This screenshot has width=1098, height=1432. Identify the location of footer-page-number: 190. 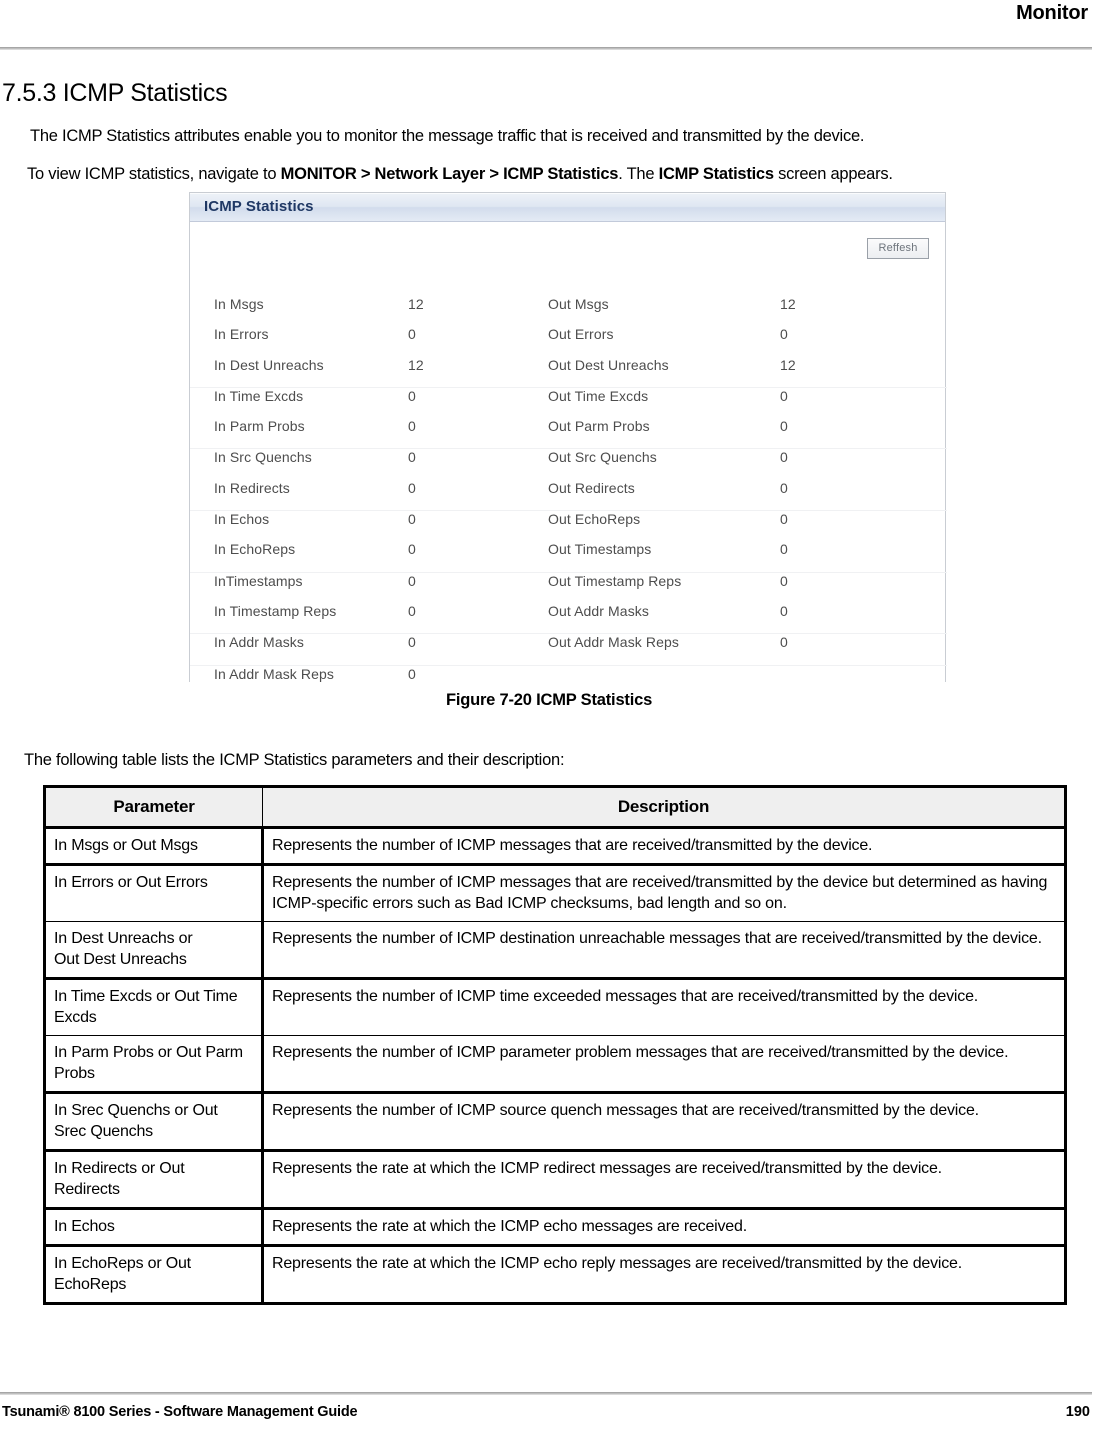
(1077, 1412).